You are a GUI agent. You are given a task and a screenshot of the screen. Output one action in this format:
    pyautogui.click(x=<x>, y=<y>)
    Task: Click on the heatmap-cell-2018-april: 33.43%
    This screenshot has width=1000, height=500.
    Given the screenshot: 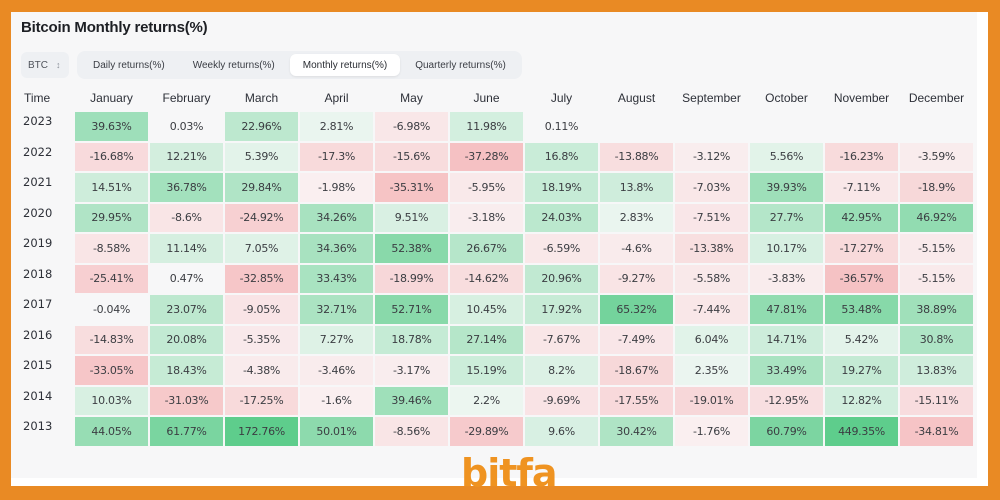 What is the action you would take?
    pyautogui.click(x=336, y=278)
    